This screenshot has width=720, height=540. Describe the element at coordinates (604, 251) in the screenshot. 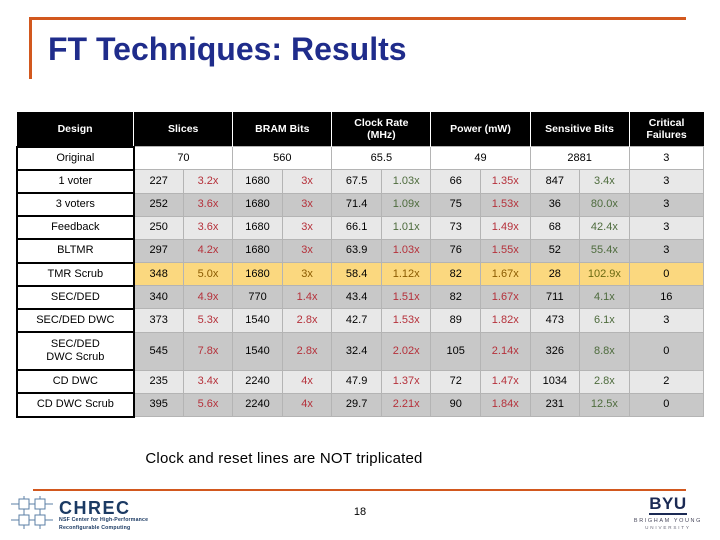

I see `cell-sensitive-ratio: 55.4x` at that location.